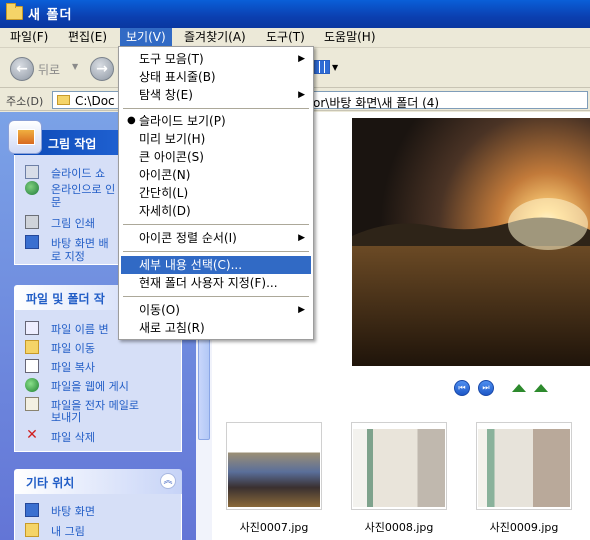 This screenshot has height=540, width=590. What do you see at coordinates (215, 37) in the screenshot?
I see `menu-favorites: 즐겨찾기(A)` at bounding box center [215, 37].